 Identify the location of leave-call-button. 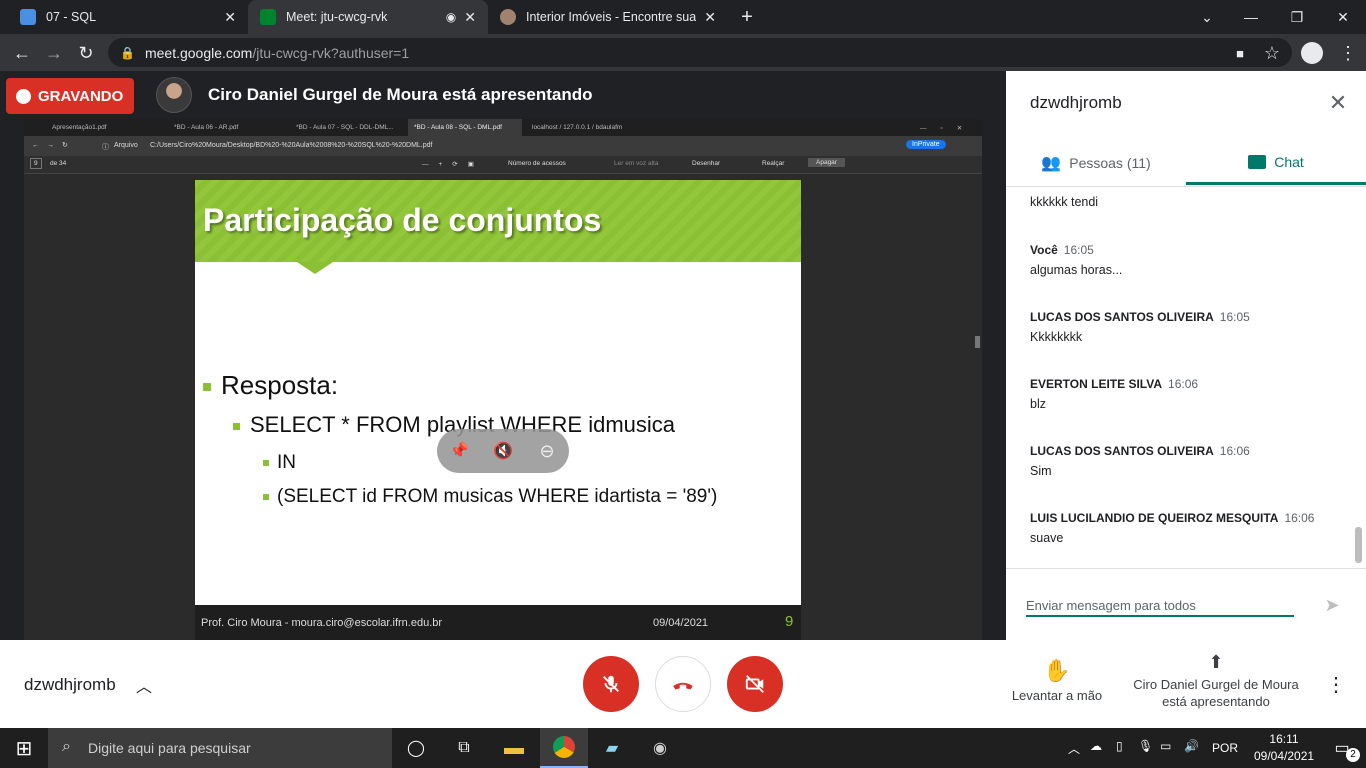
(683, 684).